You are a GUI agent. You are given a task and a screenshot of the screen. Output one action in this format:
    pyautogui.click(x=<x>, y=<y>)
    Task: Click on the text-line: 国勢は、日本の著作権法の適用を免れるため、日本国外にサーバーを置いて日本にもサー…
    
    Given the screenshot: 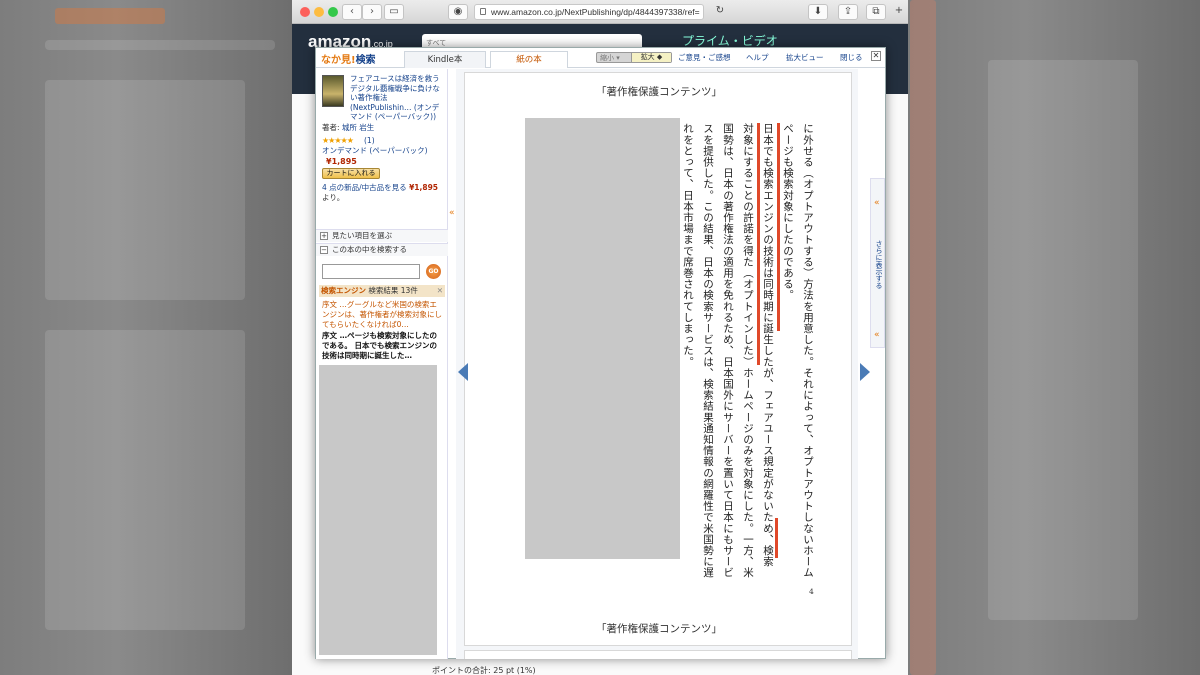 What is the action you would take?
    pyautogui.click(x=728, y=351)
    